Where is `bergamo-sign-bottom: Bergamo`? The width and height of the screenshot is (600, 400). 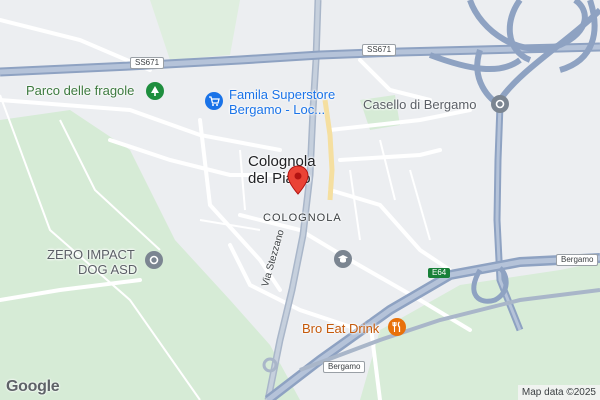 bergamo-sign-bottom: Bergamo is located at coordinates (344, 367).